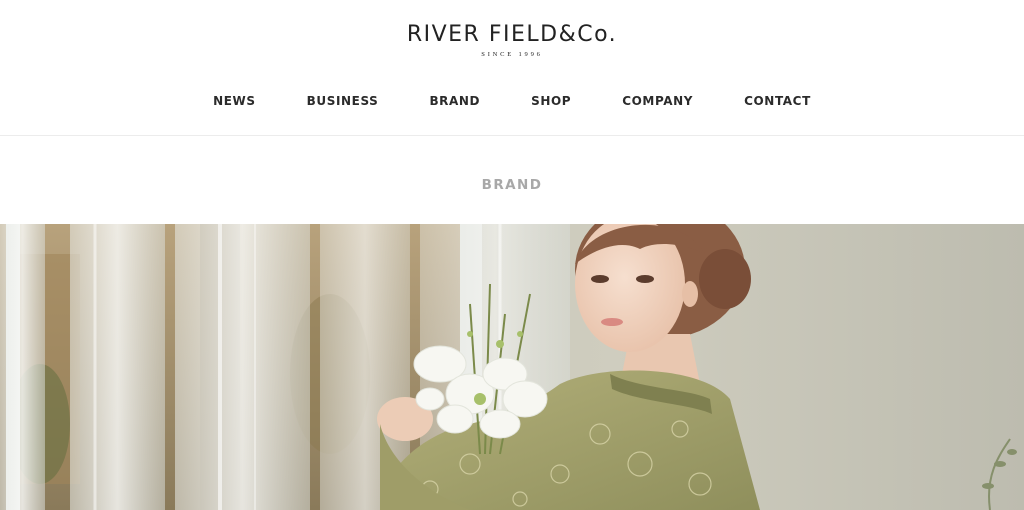 This screenshot has width=1024, height=510. I want to click on site-logo: RIVER FIELD&Co. SINCE 1996, so click(512, 39).